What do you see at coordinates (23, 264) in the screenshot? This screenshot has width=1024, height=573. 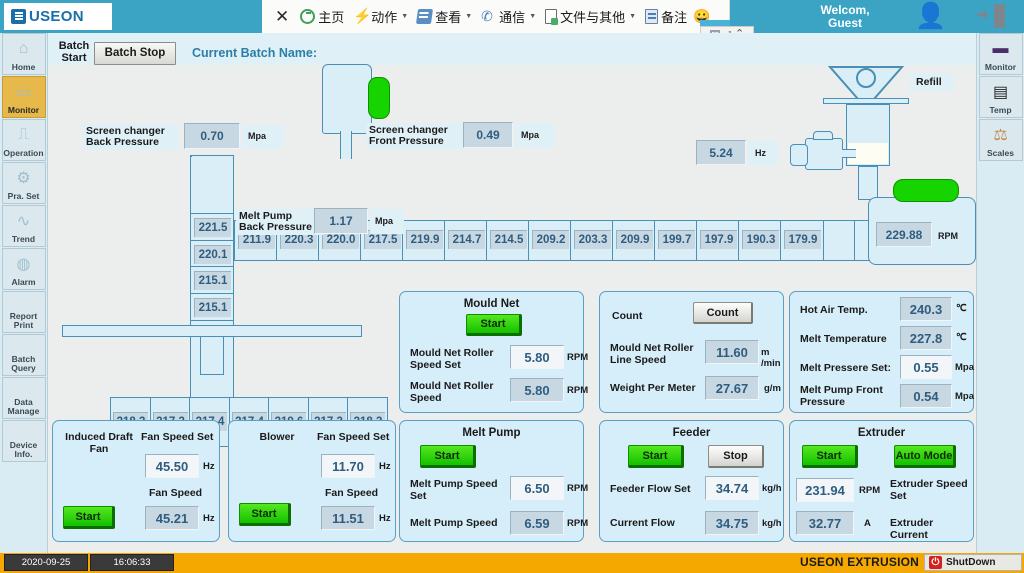 I see `alarm-bell-icon: ◍` at bounding box center [23, 264].